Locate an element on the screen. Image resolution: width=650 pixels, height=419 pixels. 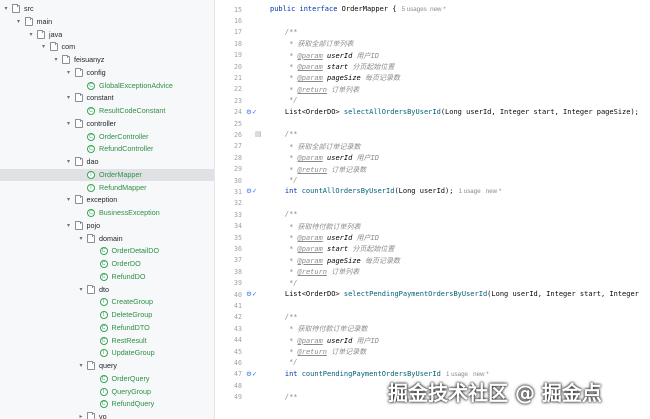
doc-comment: */ is located at coordinates (283, 180).